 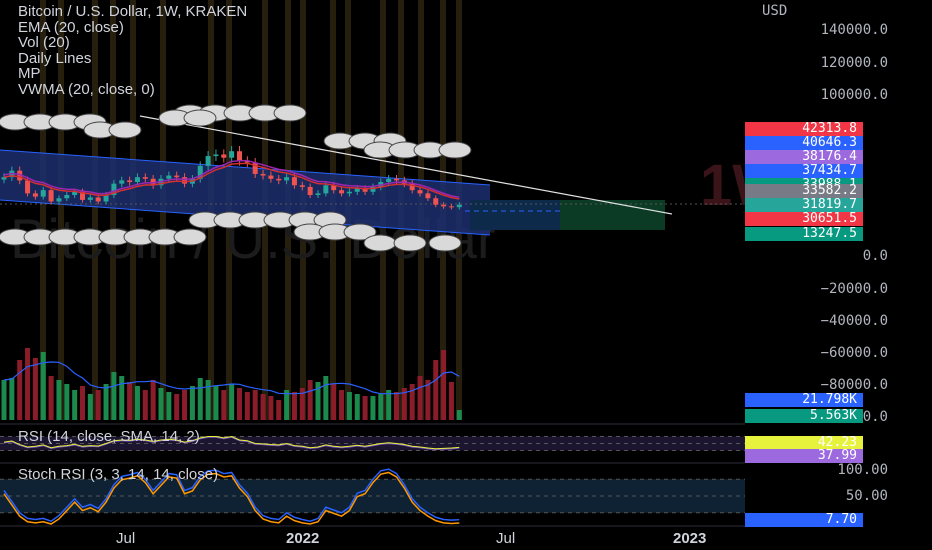 What do you see at coordinates (132, 89) in the screenshot?
I see `legend-vwma: VWMA (20, close, 0)` at bounding box center [132, 89].